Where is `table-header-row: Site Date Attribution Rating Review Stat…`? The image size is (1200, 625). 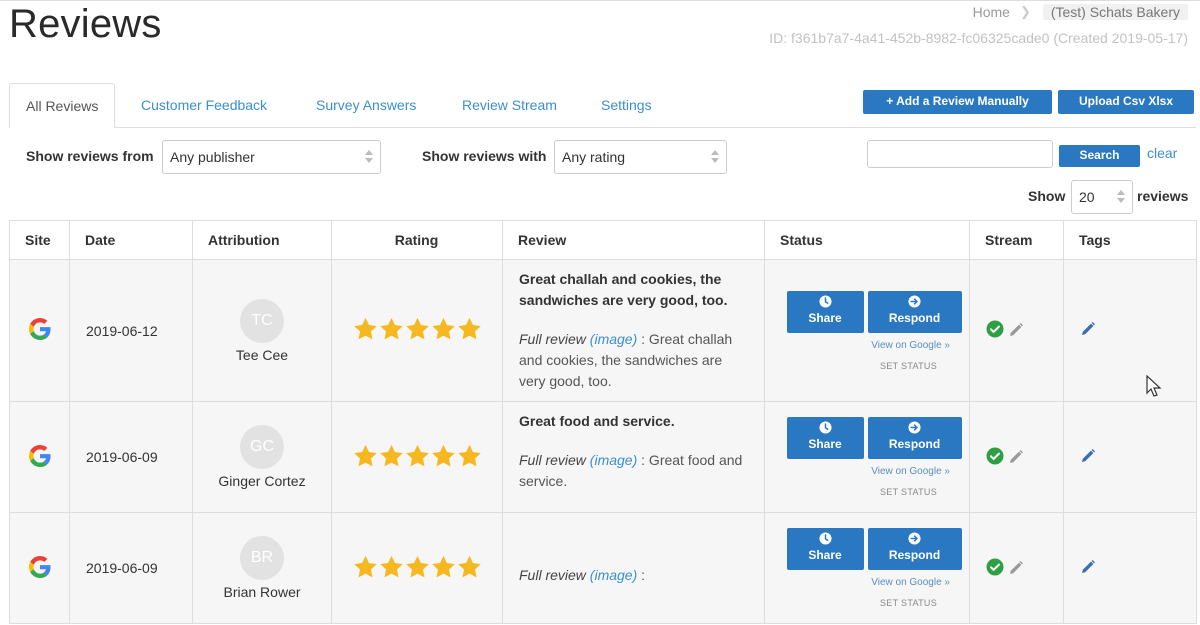
table-header-row: Site Date Attribution Rating Review Stat… is located at coordinates (603, 240).